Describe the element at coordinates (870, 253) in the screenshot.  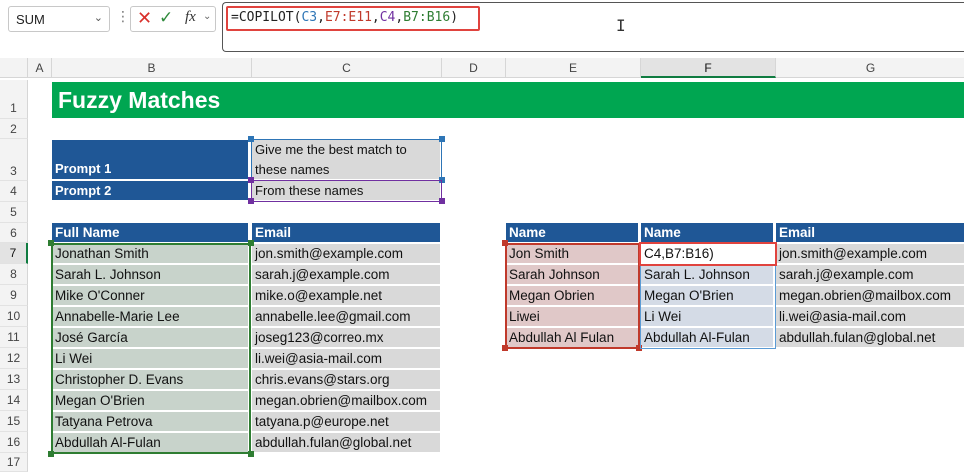
I see `right-email-cell: jon.smith@example.com` at that location.